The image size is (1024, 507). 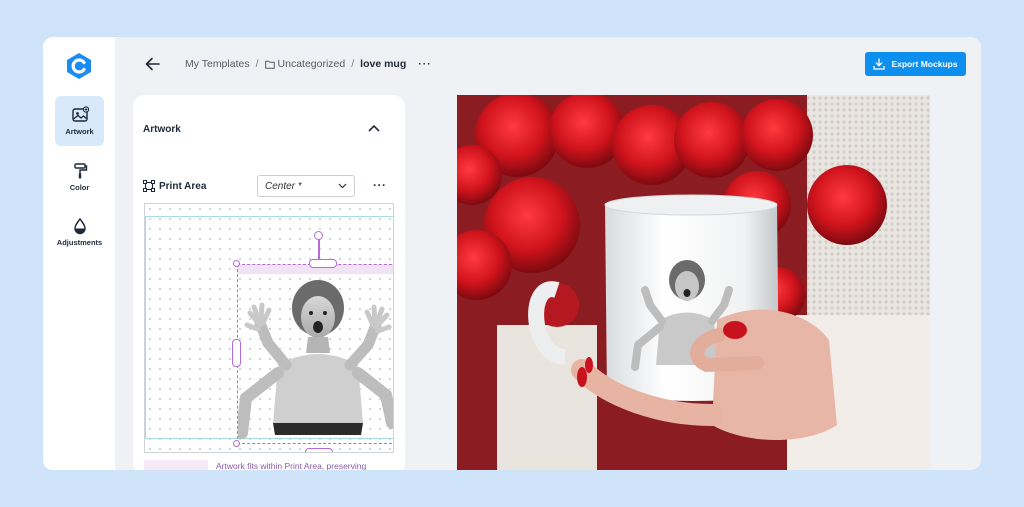 I want to click on print-area-row: Print Area, so click(x=174, y=186).